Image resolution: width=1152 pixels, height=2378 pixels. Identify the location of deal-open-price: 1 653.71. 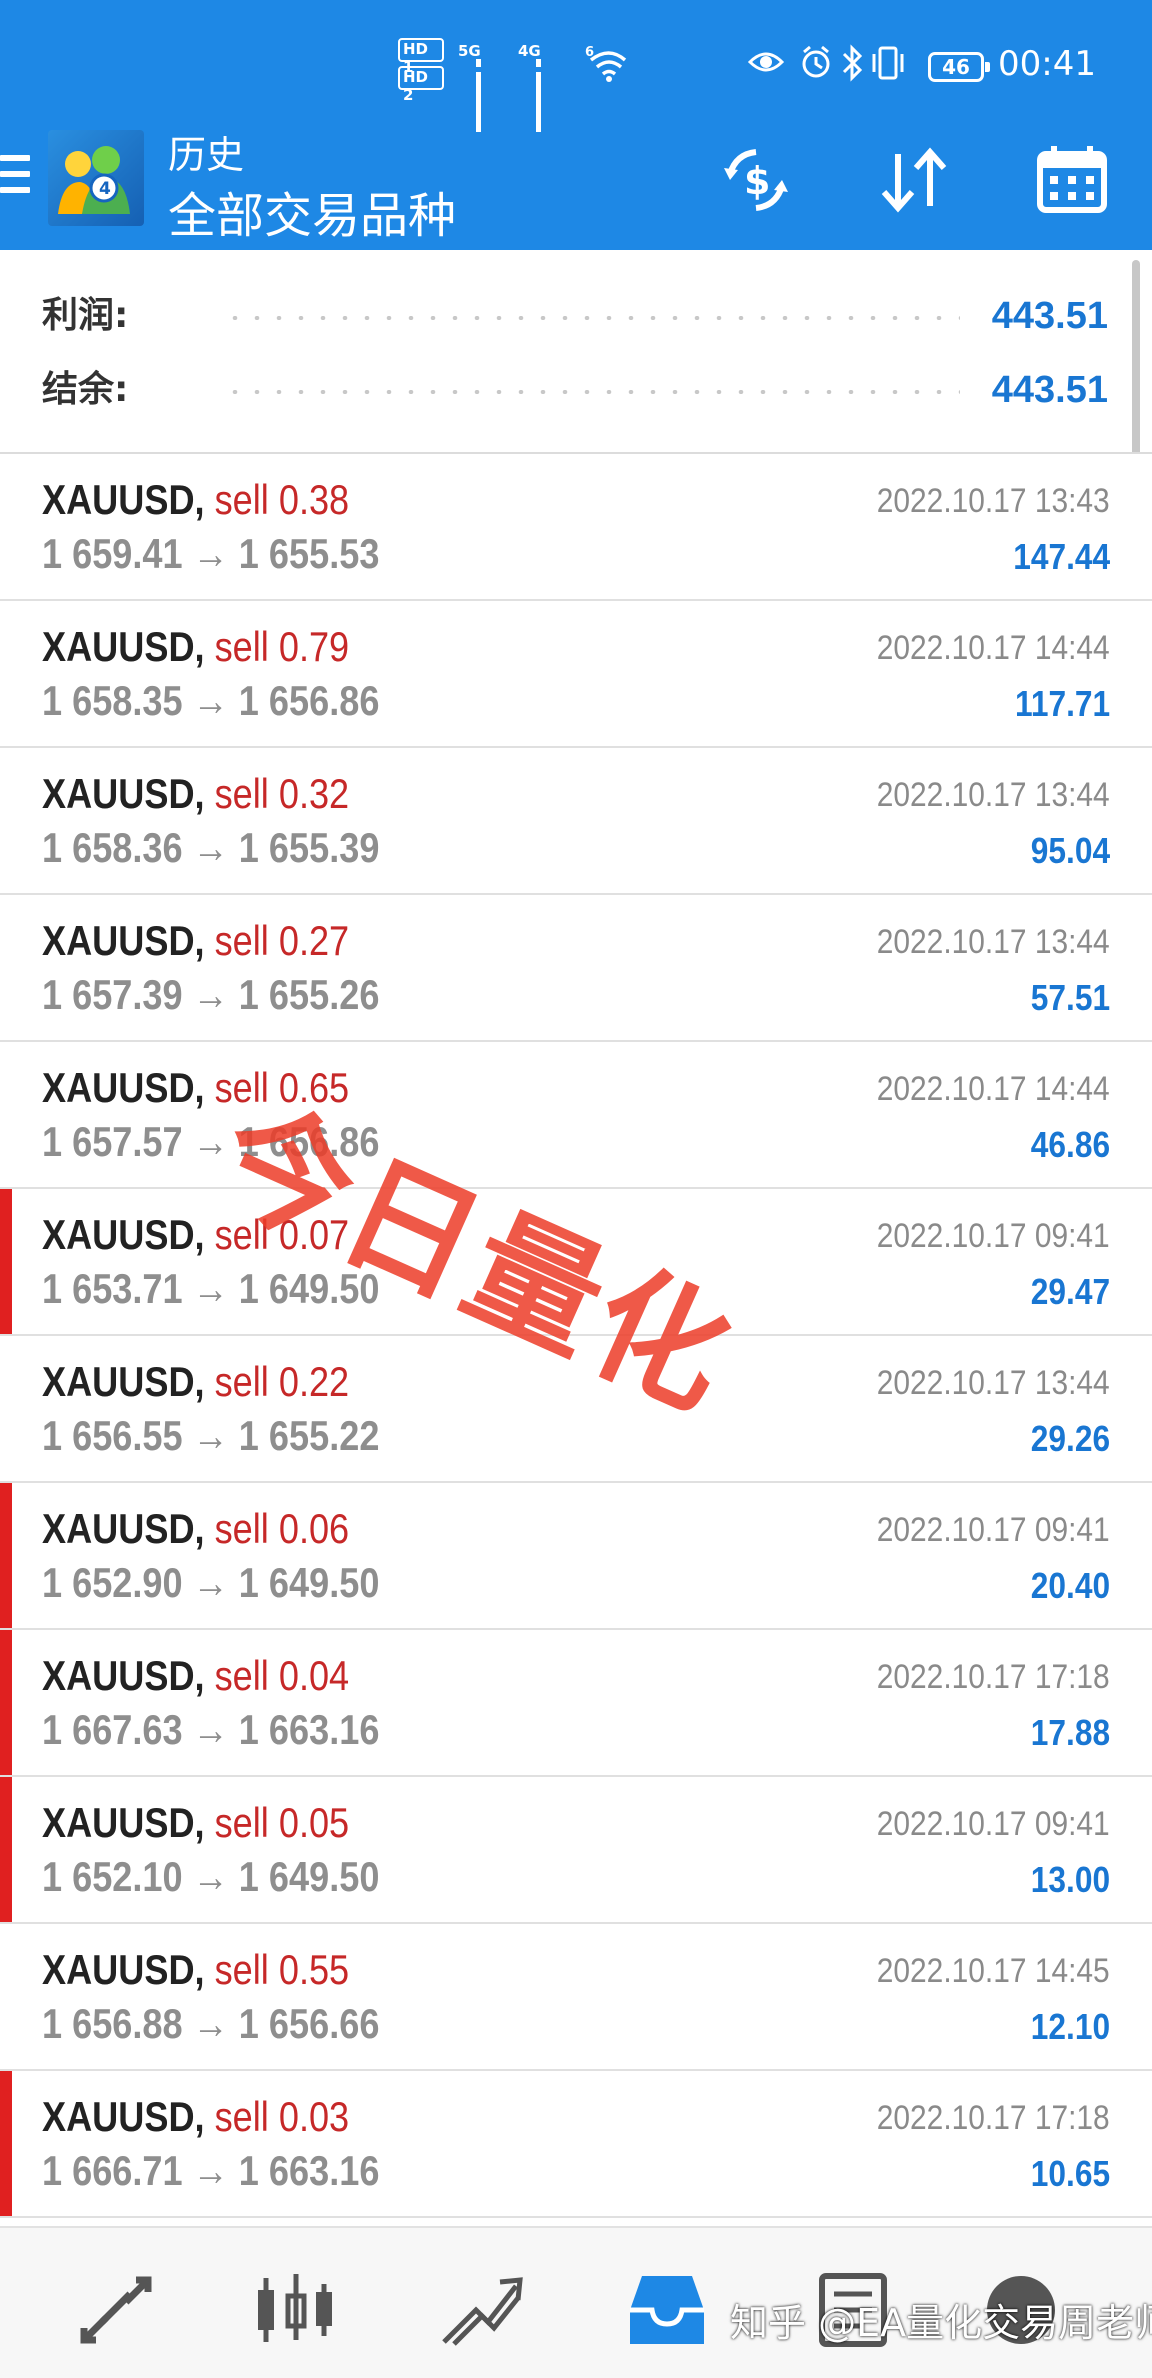
(112, 1288).